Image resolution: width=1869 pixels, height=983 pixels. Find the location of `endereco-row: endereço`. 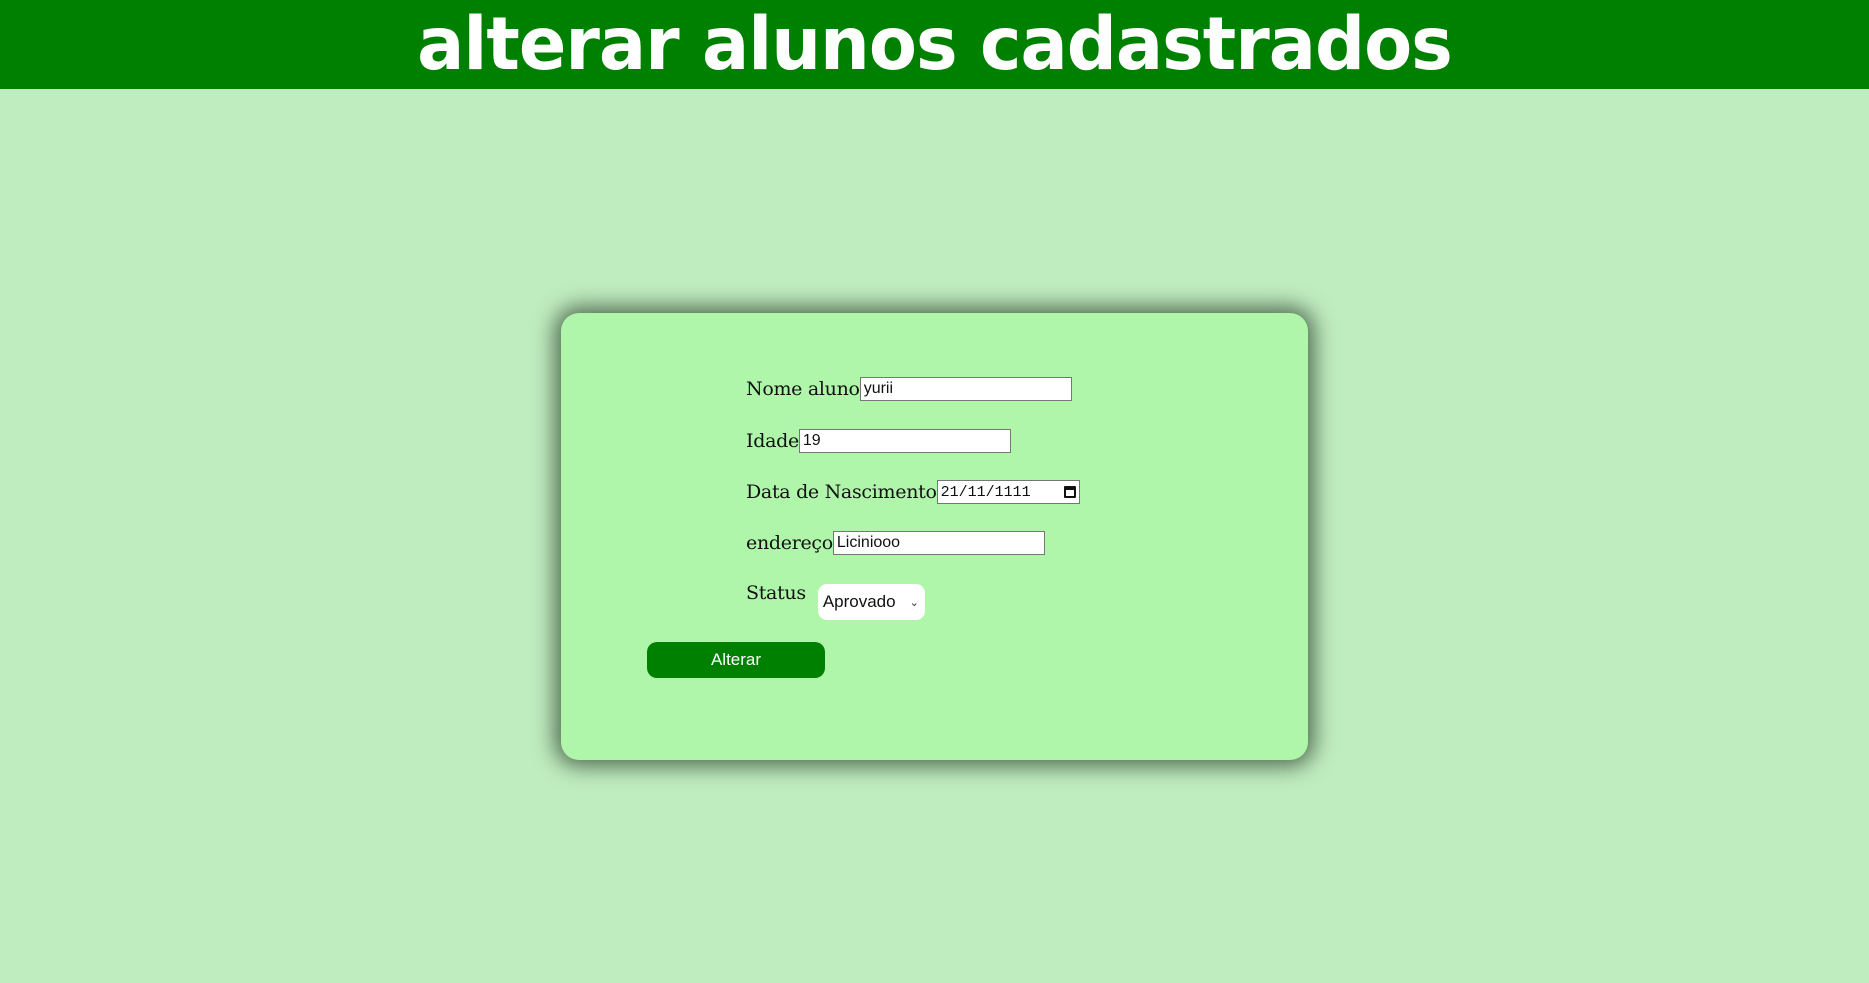

endereco-row: endereço is located at coordinates (895, 543).